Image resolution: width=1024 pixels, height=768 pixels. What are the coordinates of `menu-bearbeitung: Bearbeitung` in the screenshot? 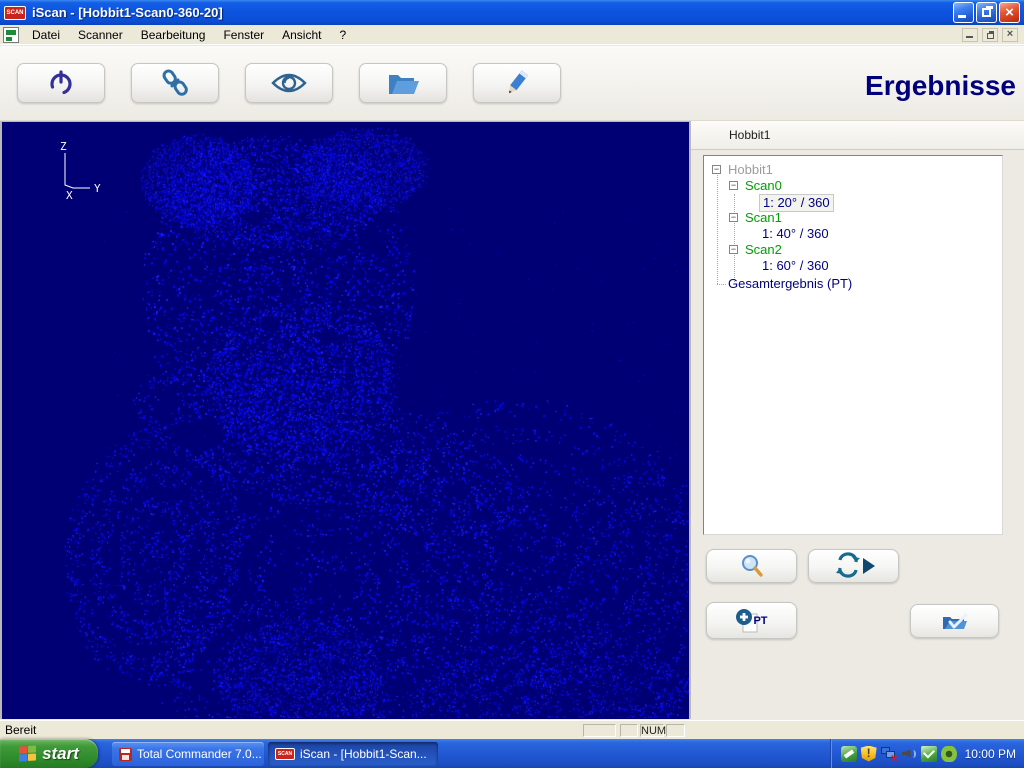 It's located at (173, 35).